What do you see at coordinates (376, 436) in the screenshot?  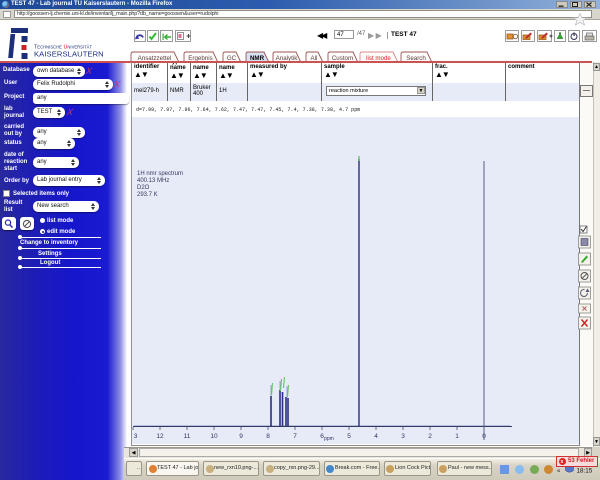 I see `svg-text: 4` at bounding box center [376, 436].